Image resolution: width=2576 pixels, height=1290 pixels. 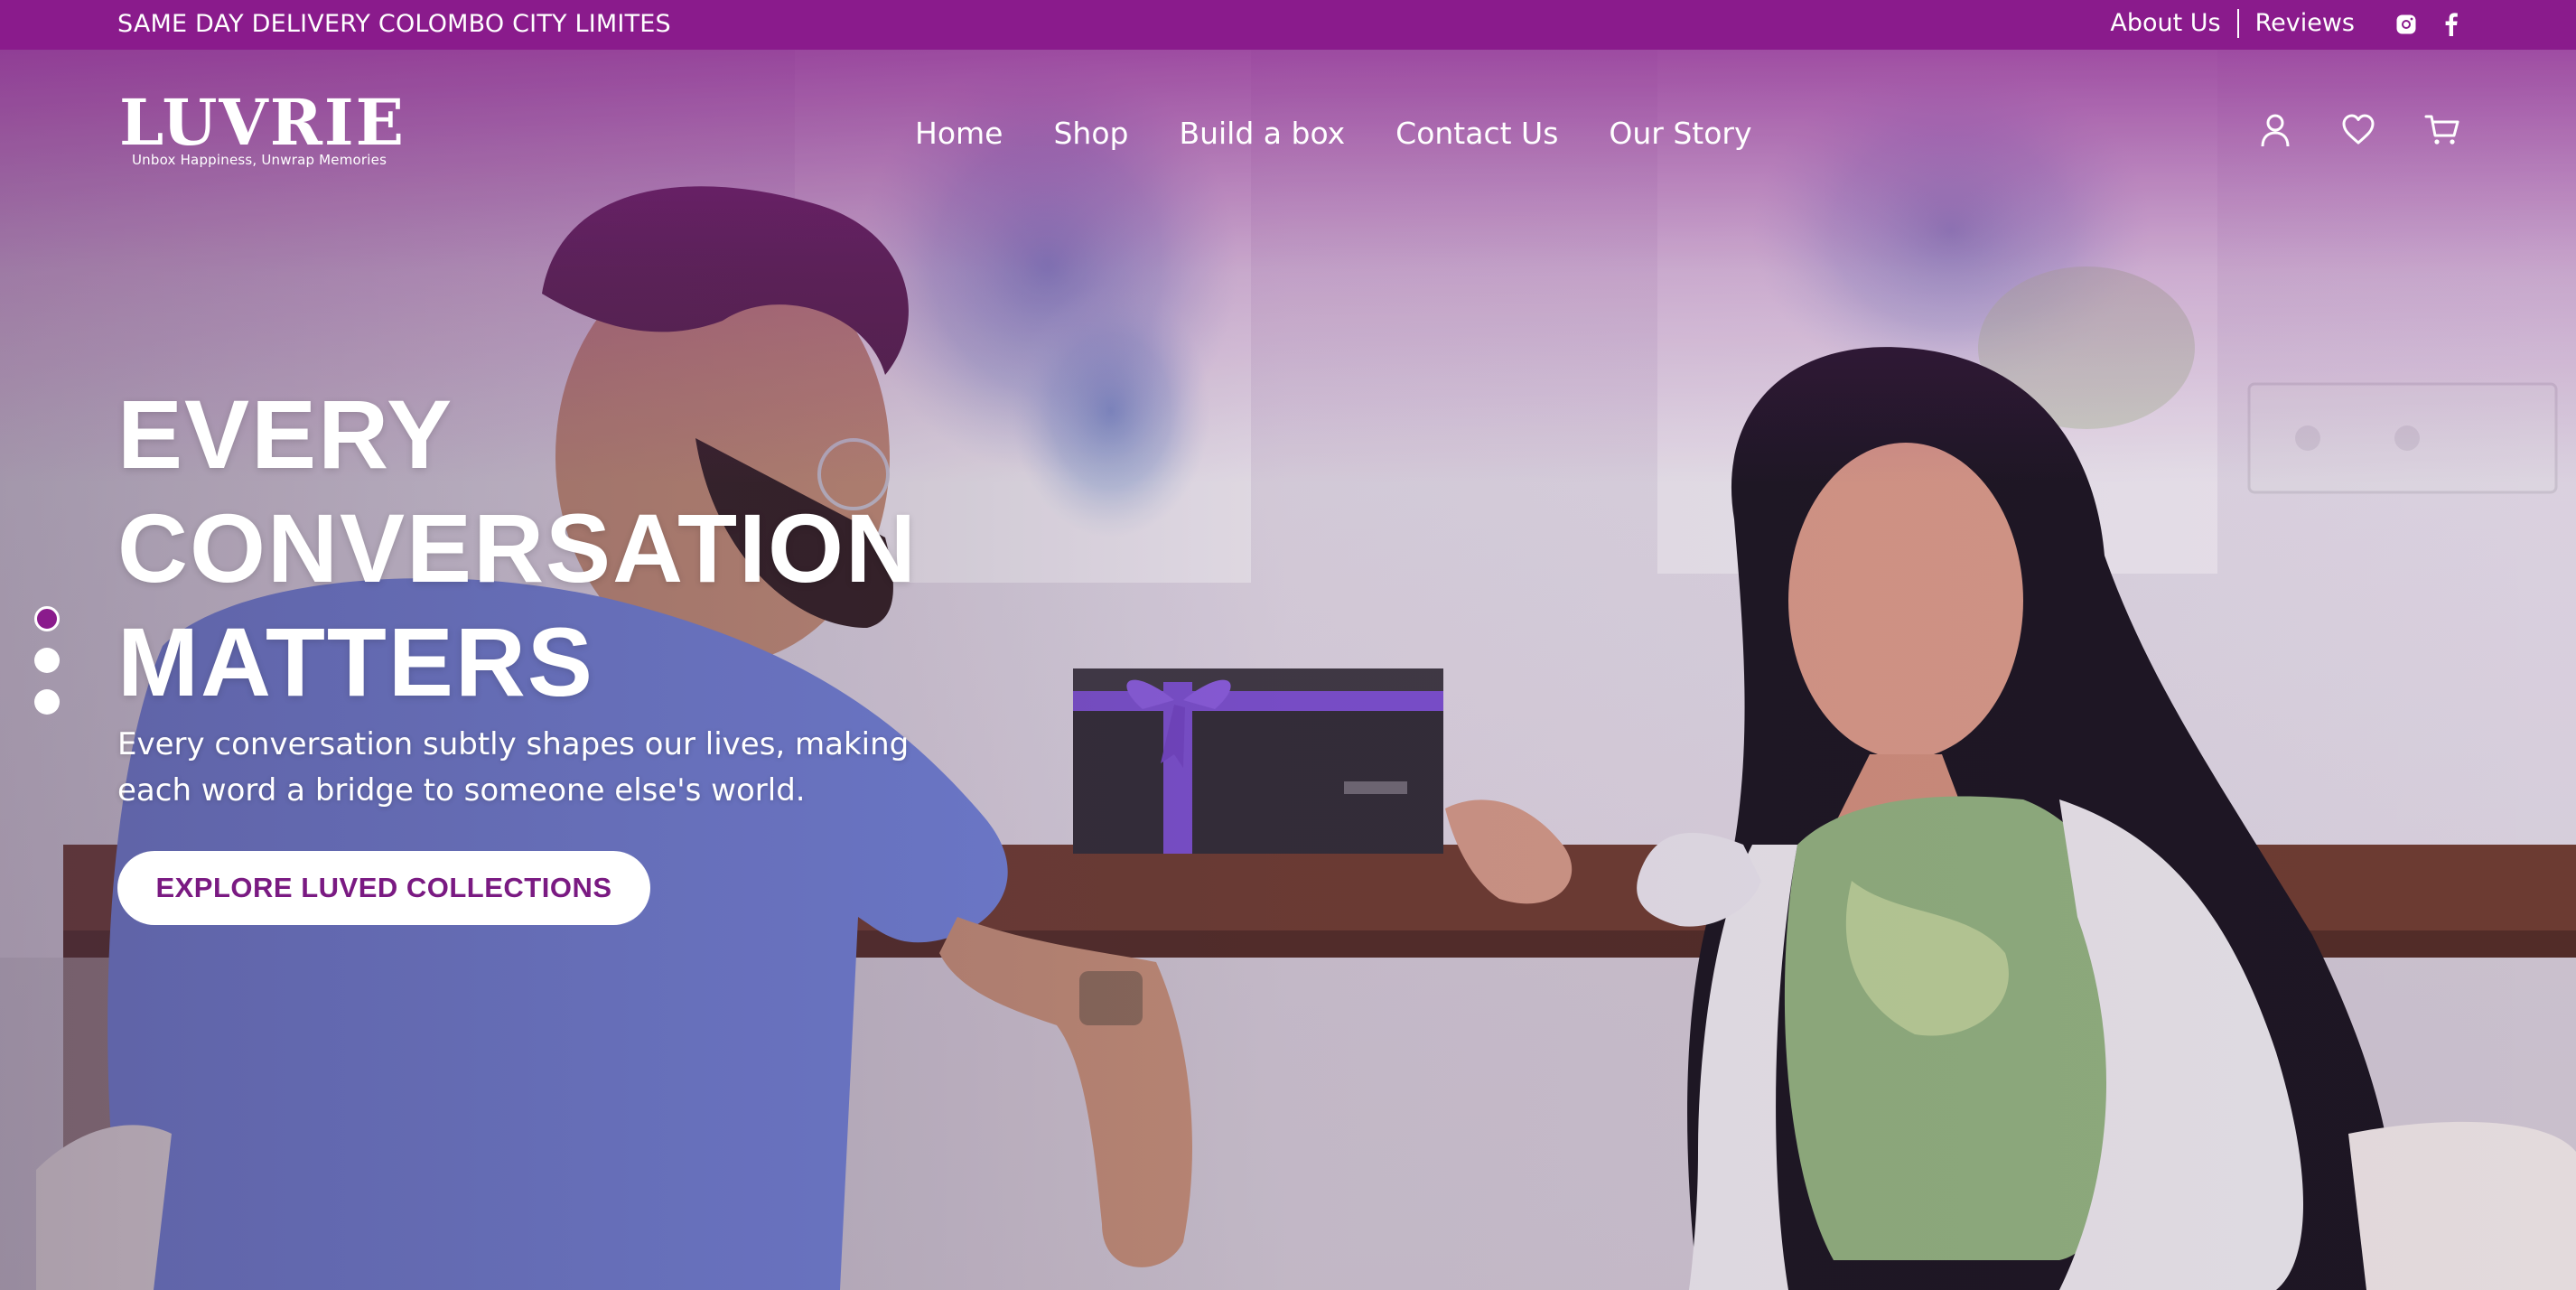 I want to click on user-icon, so click(x=2275, y=130).